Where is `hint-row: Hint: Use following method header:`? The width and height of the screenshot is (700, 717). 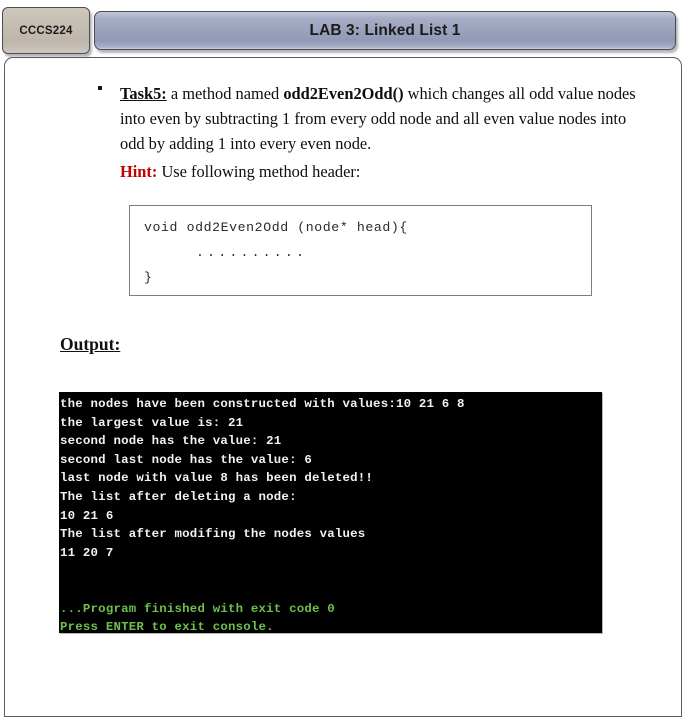 hint-row: Hint: Use following method header: is located at coordinates (240, 171).